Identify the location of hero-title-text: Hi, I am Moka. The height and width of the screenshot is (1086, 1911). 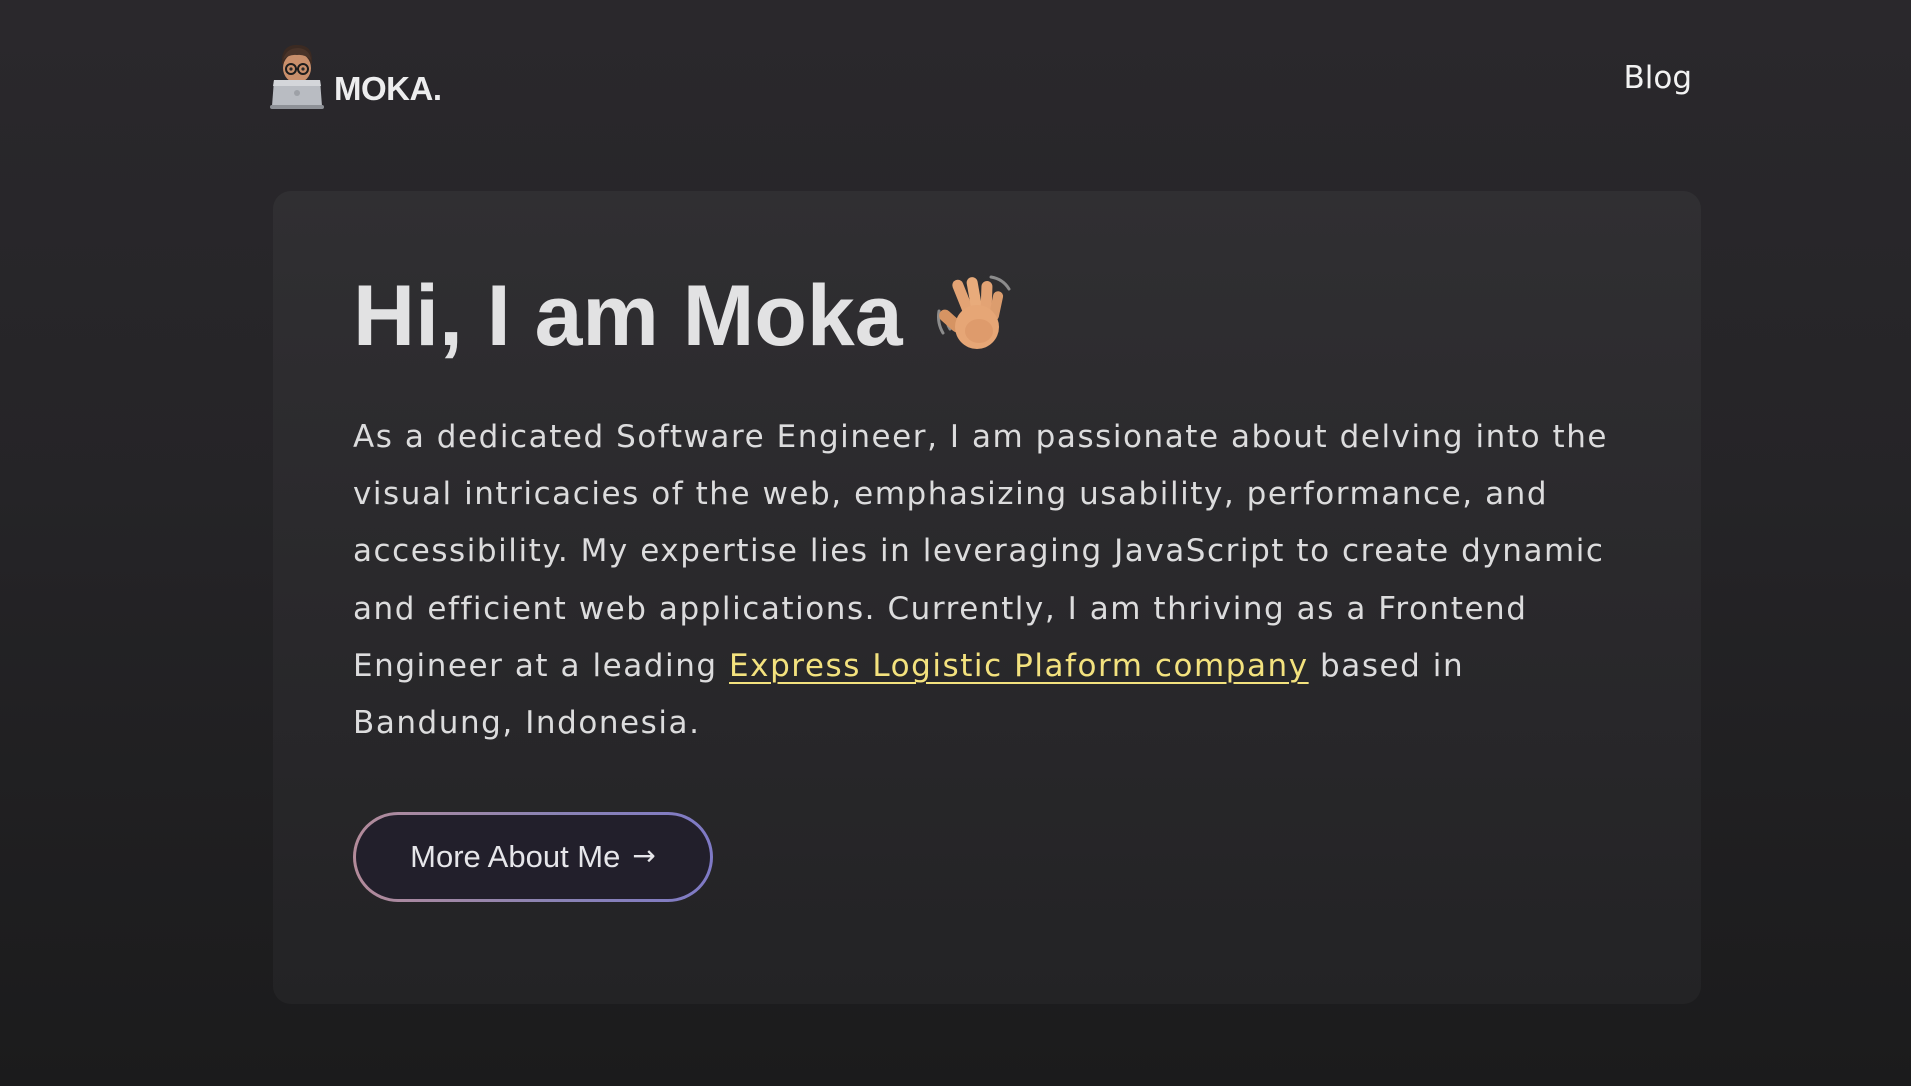
(628, 316).